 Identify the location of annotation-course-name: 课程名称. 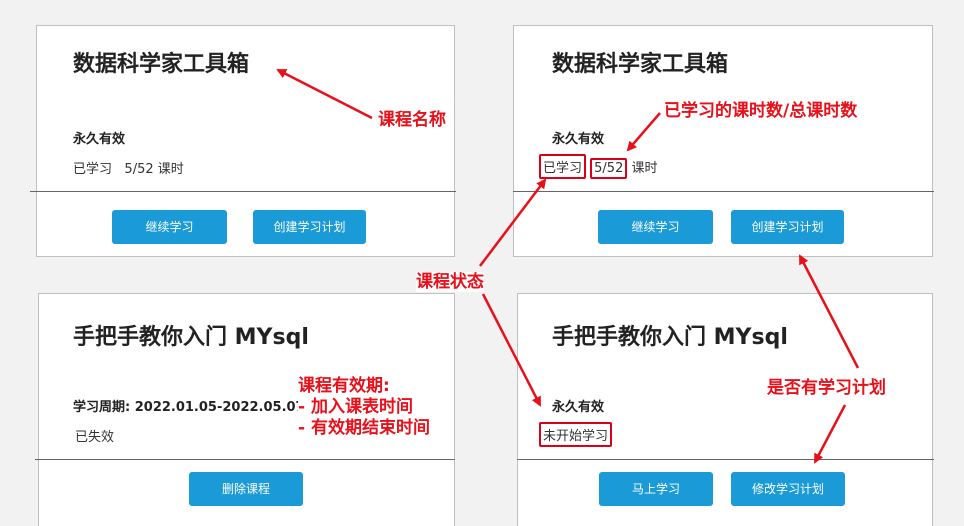
(412, 120).